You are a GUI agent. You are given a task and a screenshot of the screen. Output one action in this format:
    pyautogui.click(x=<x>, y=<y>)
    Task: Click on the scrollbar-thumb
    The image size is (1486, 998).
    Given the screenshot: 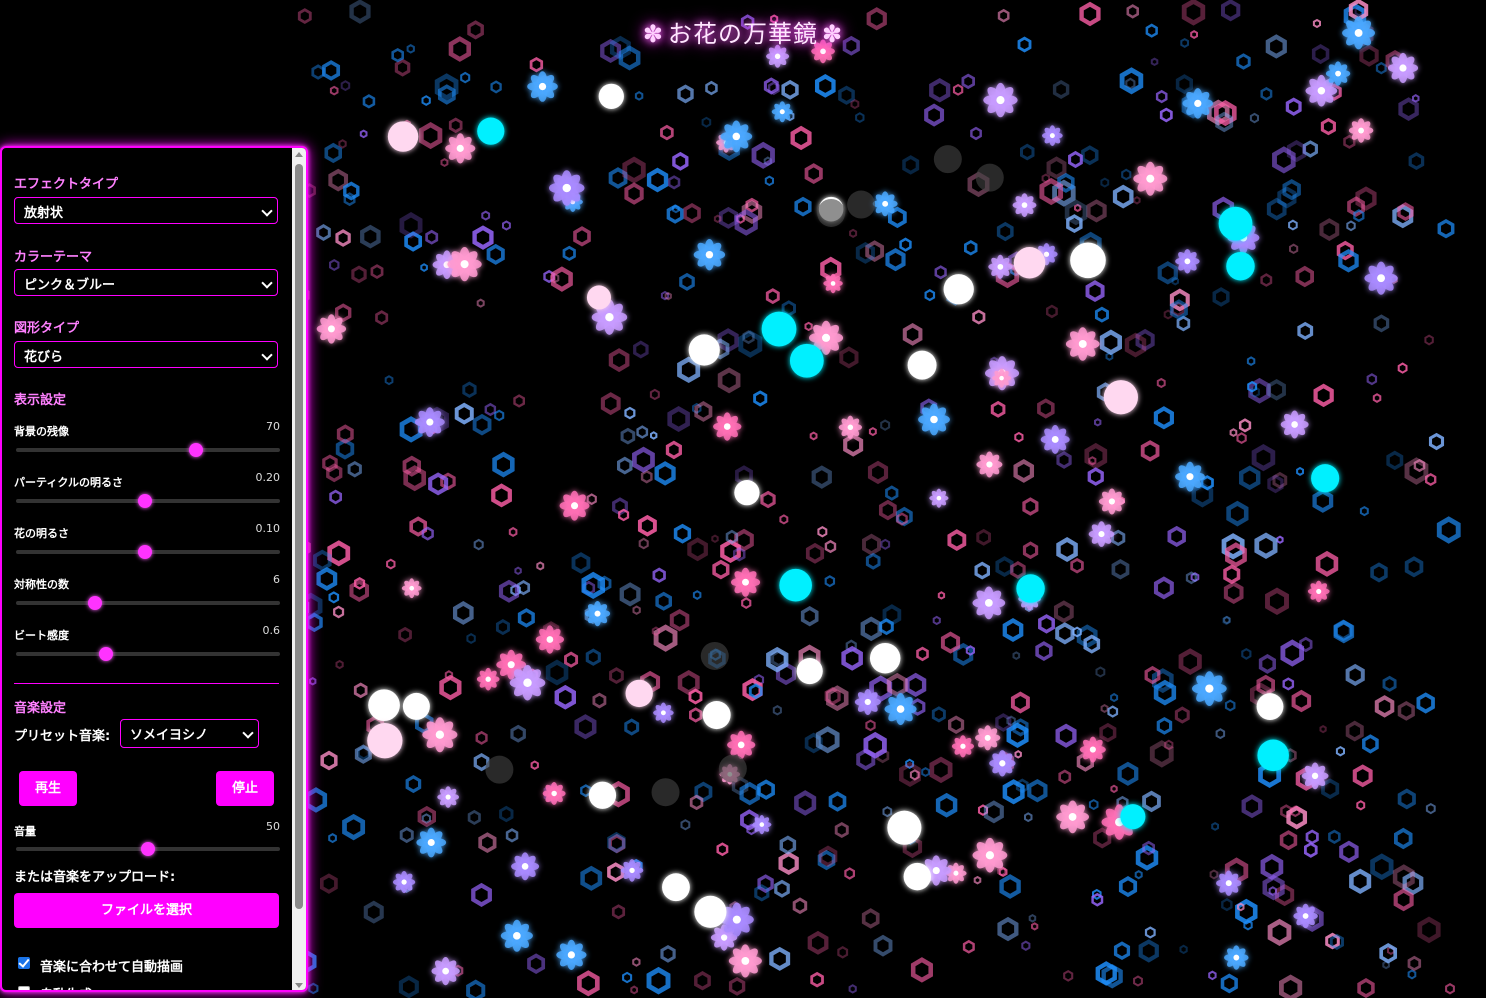 What is the action you would take?
    pyautogui.click(x=299, y=536)
    